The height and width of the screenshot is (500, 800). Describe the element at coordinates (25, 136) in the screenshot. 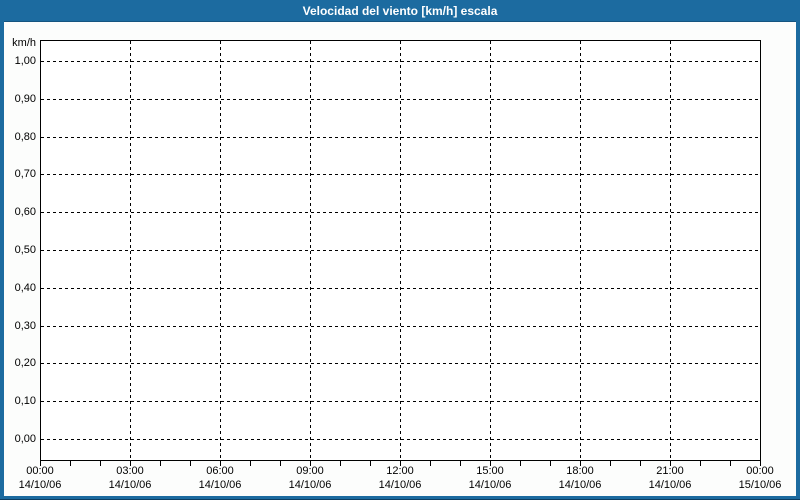

I see `y-tick-label: 0,80` at that location.